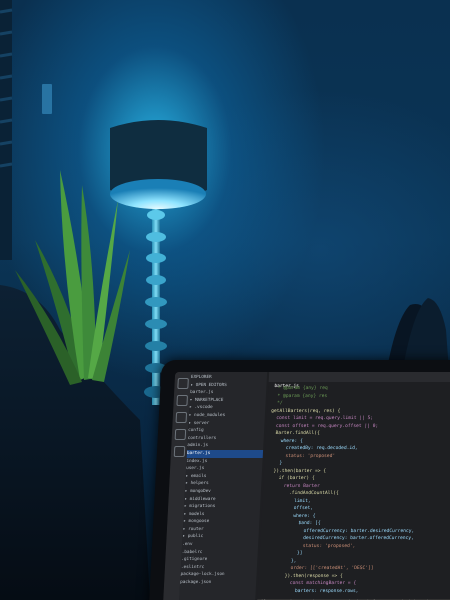 The height and width of the screenshot is (600, 450). Describe the element at coordinates (226, 431) in the screenshot. I see `file-tree-item: config` at that location.